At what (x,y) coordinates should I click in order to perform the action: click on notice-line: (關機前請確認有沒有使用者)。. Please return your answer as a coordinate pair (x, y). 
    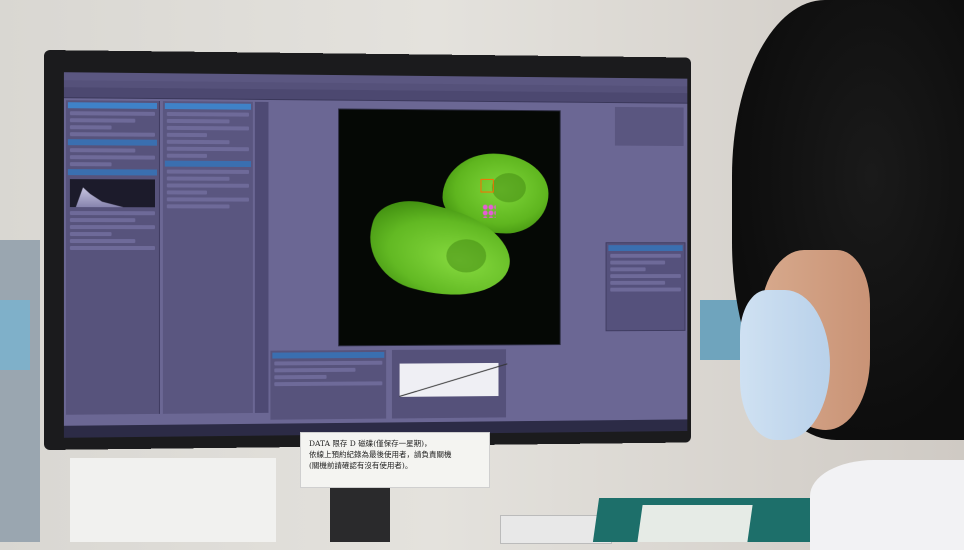
    Looking at the image, I should click on (395, 465).